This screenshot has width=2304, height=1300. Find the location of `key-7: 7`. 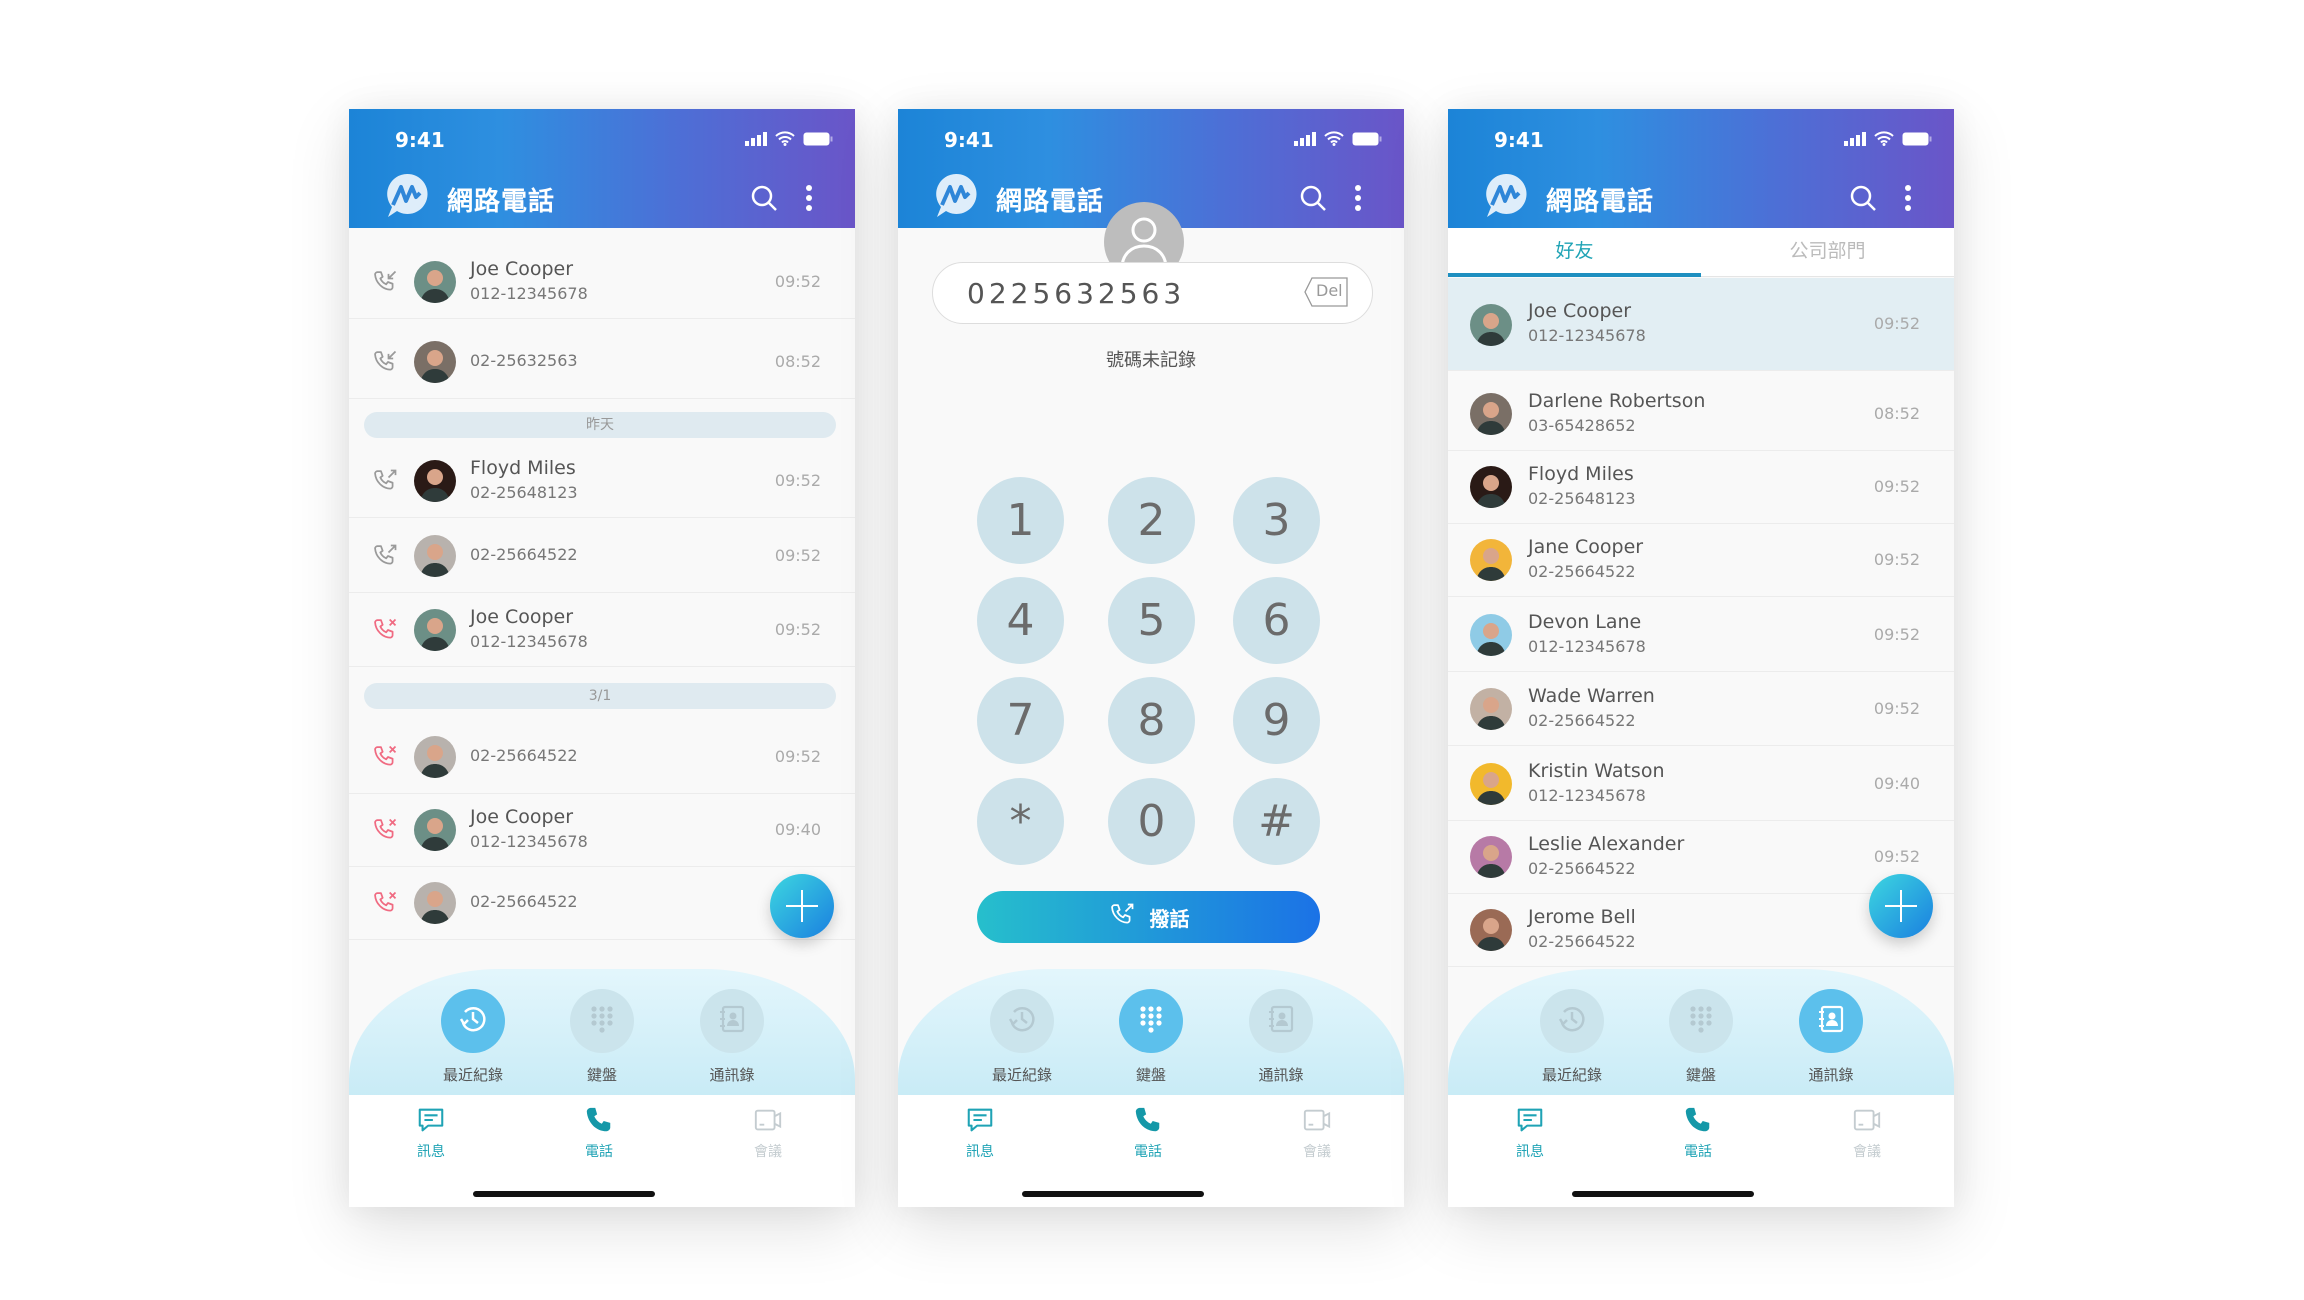

key-7: 7 is located at coordinates (1020, 720).